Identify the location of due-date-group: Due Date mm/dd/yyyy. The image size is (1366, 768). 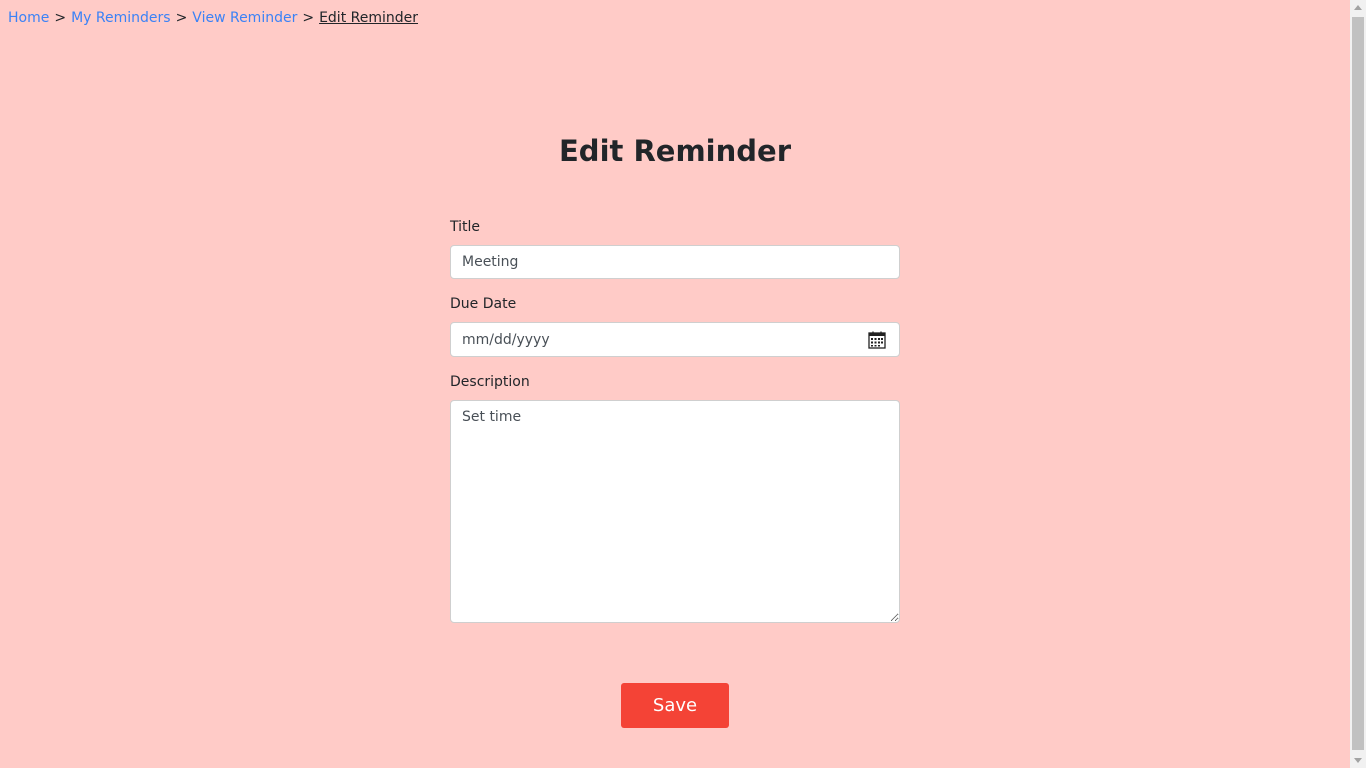
(675, 326).